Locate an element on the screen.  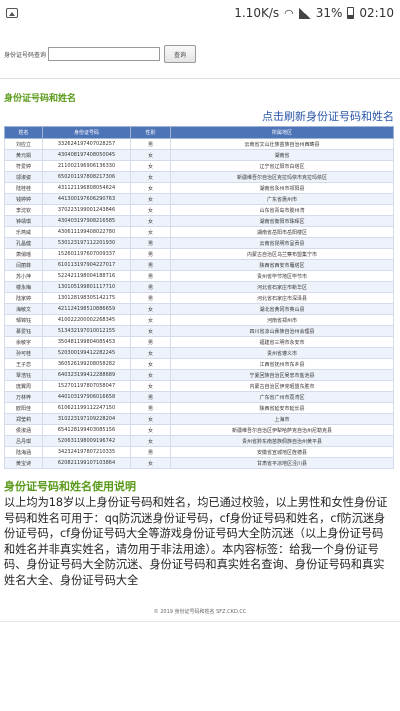
cell-name: 郑莹莉 is located at coordinates (23, 419).